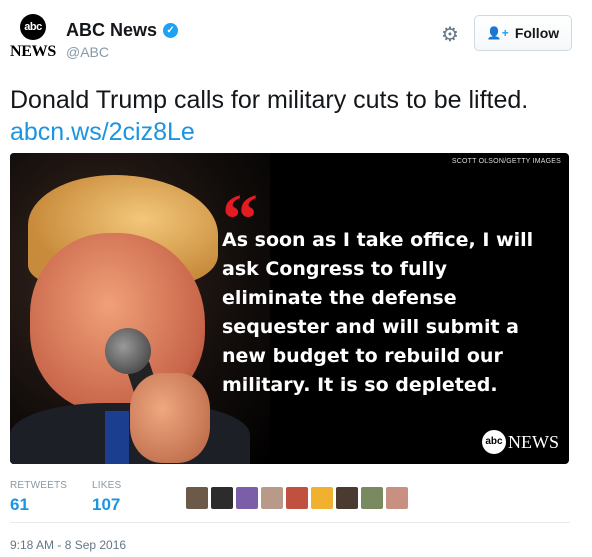  Describe the element at coordinates (107, 485) in the screenshot. I see `likes-label: LIKES` at that location.